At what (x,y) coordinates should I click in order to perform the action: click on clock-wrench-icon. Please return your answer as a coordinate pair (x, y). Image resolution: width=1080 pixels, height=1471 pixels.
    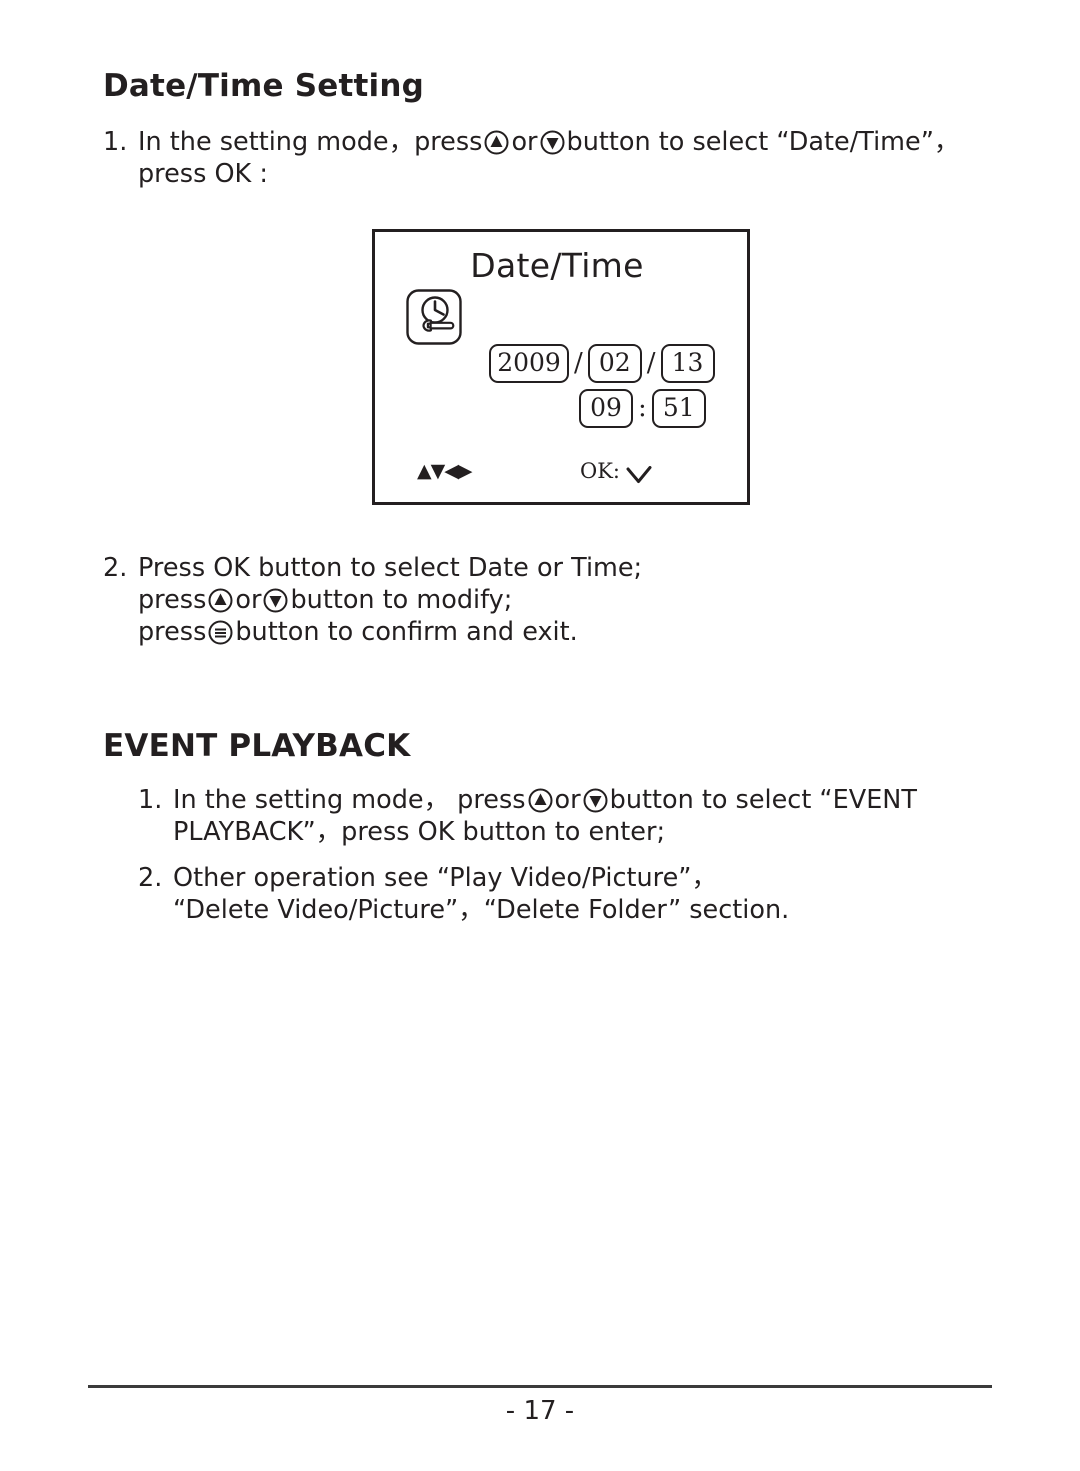
    Looking at the image, I should click on (434, 317).